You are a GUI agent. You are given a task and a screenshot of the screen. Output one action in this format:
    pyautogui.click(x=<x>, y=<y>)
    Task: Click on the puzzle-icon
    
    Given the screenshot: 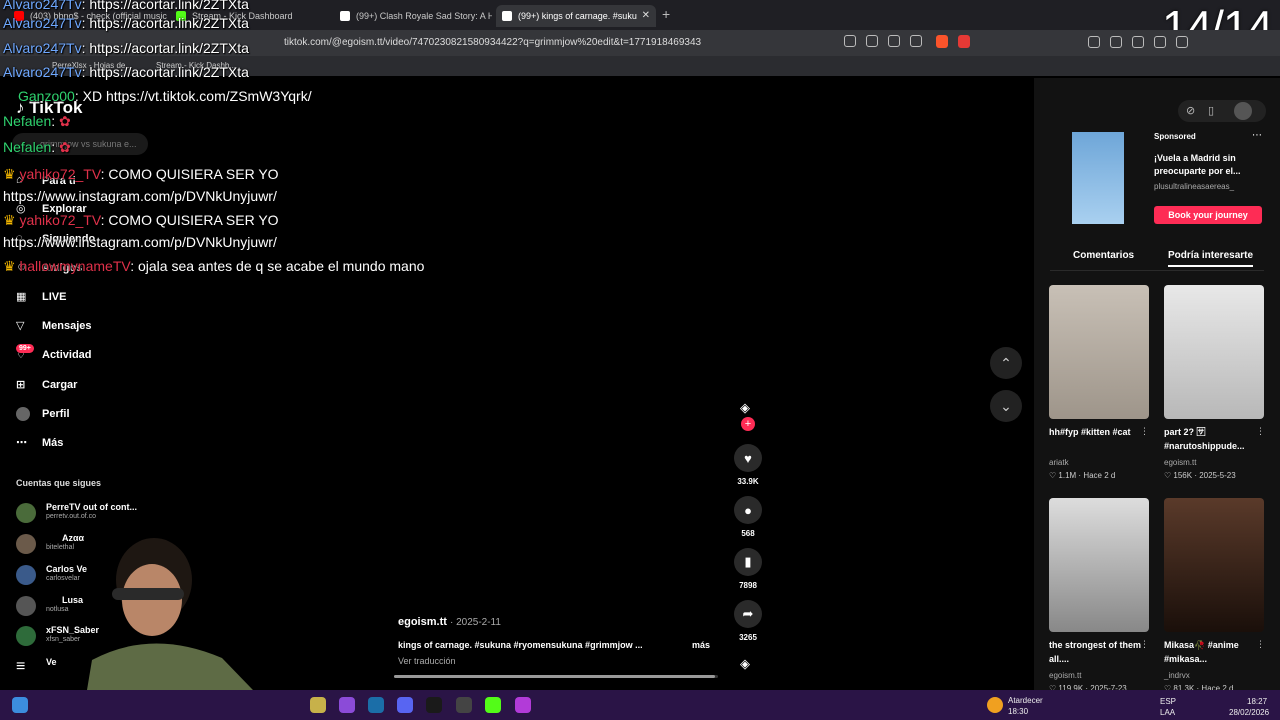 What is the action you would take?
    pyautogui.click(x=1116, y=42)
    